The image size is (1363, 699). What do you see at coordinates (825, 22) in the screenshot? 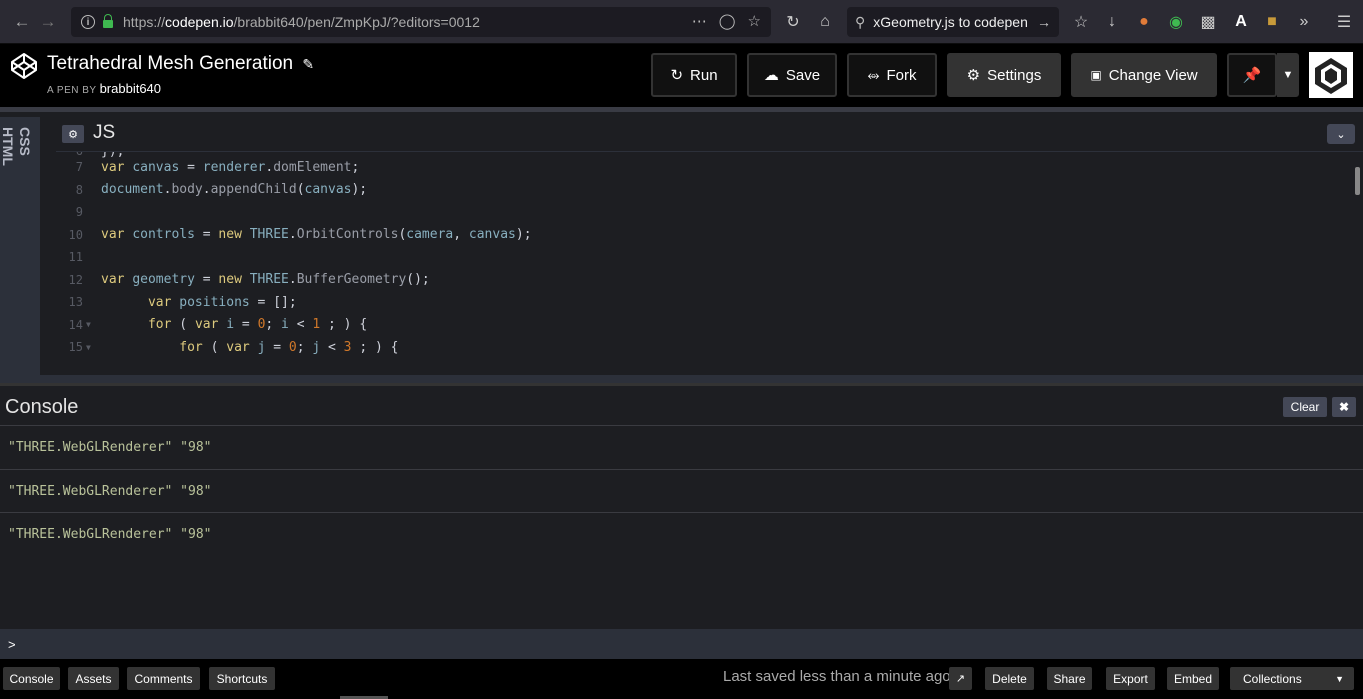
I see `home-icon: ⌂` at bounding box center [825, 22].